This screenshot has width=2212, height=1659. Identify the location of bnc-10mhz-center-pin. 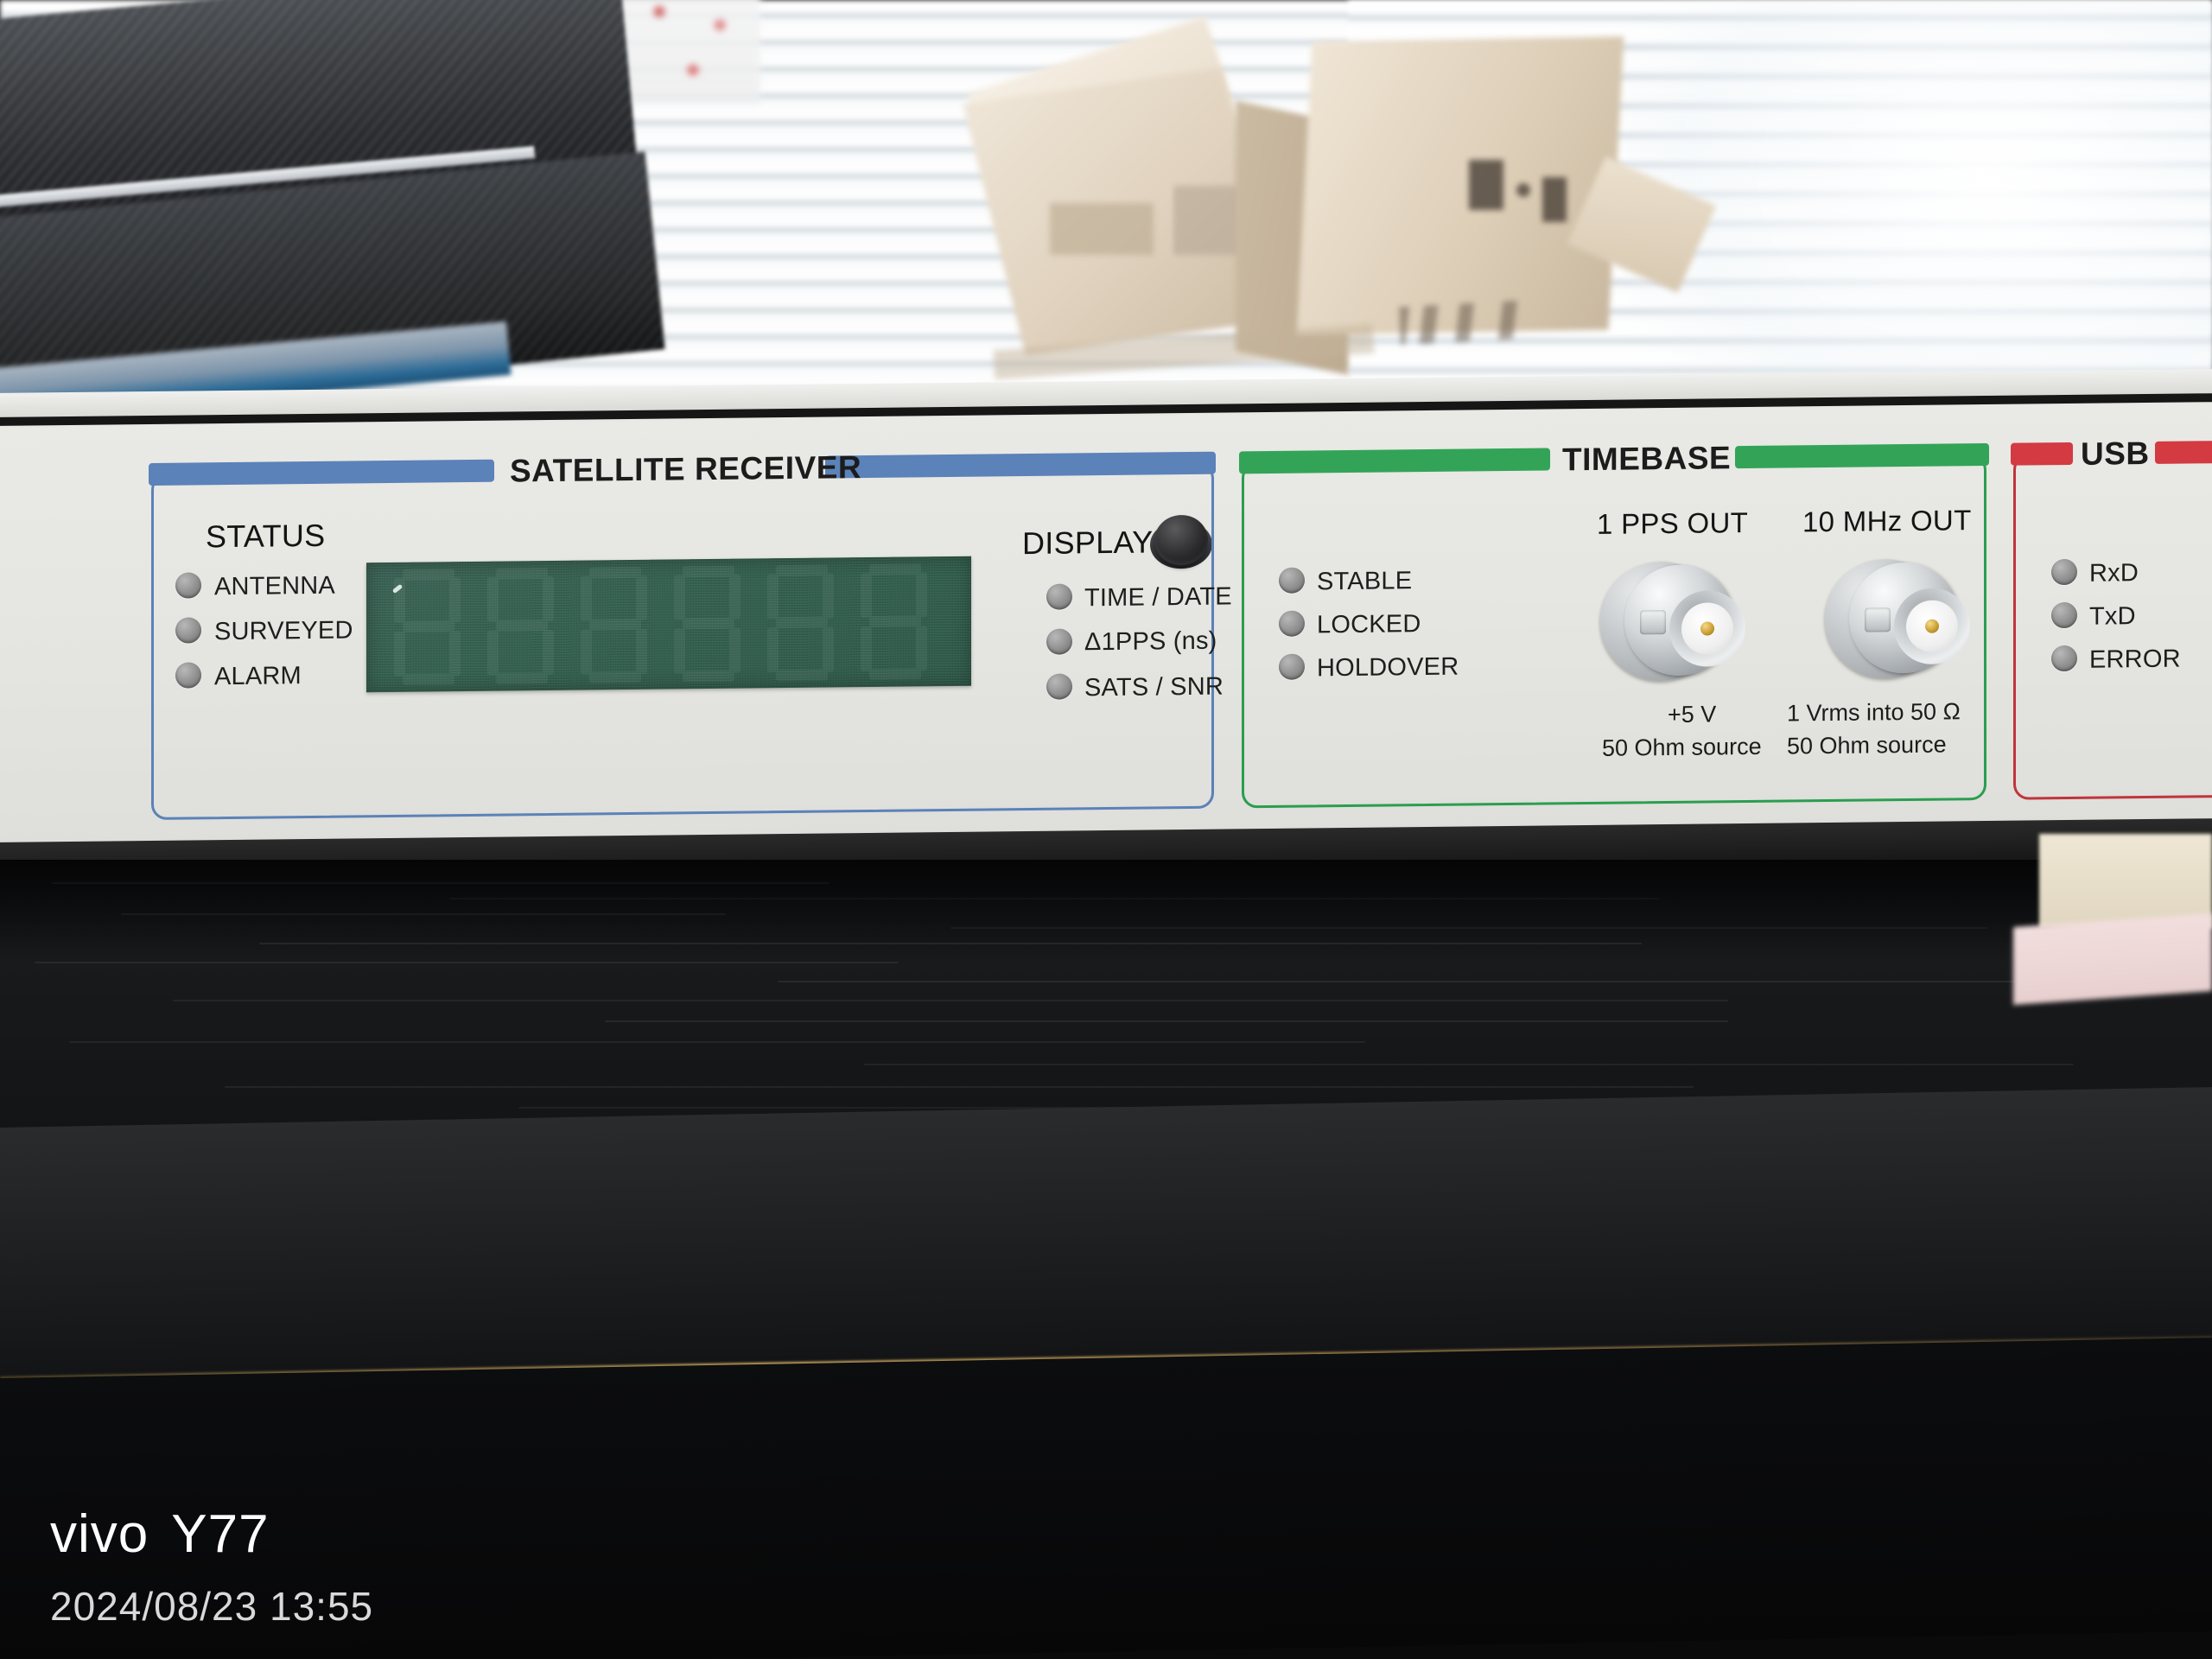
(1932, 626).